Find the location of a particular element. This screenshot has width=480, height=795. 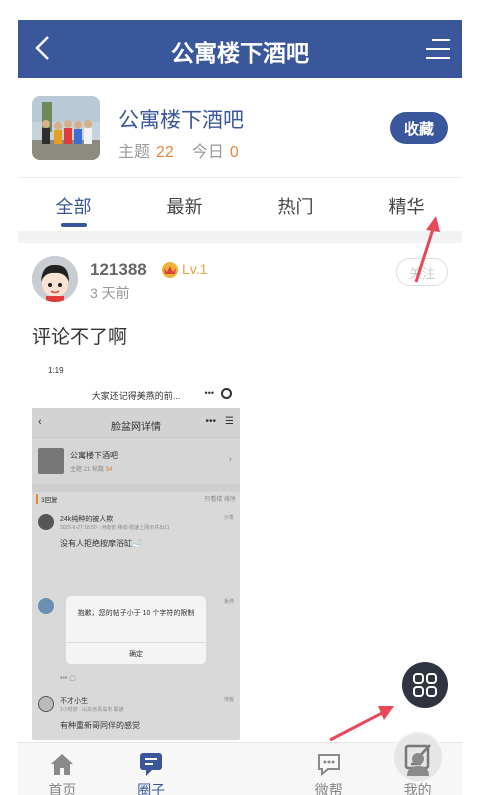

tab-all: 全部 is located at coordinates (73, 205).